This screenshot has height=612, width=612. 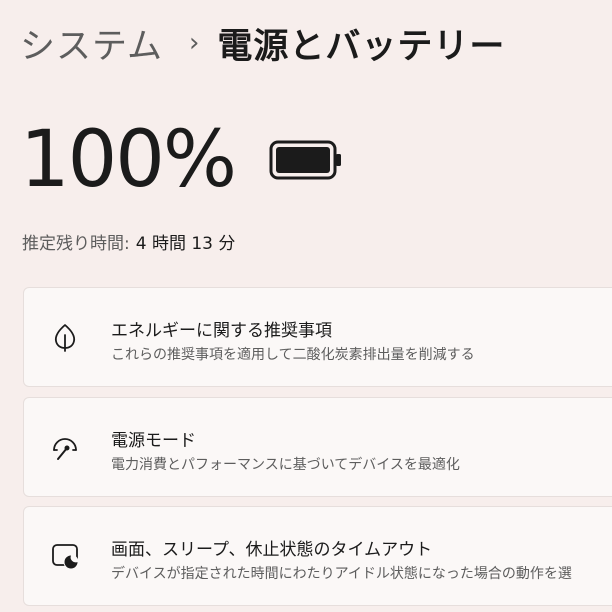 I want to click on card-description: 電力消費とパフォーマンスに基づいてデバイスを最適化, so click(x=285, y=465).